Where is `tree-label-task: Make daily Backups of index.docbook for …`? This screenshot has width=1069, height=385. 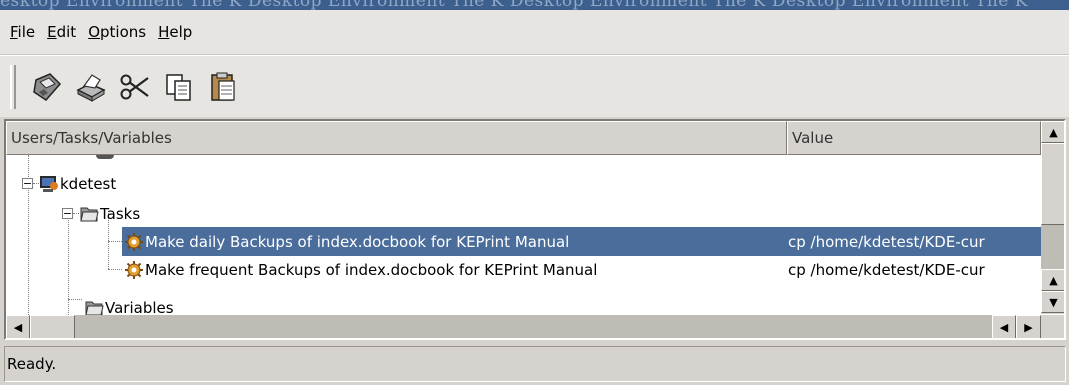 tree-label-task: Make daily Backups of index.docbook for … is located at coordinates (357, 241).